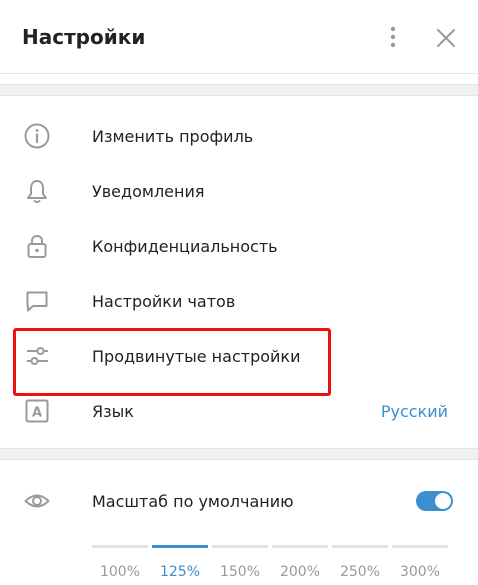 The height and width of the screenshot is (585, 478). Describe the element at coordinates (434, 501) in the screenshot. I see `default-zoom-toggle` at that location.